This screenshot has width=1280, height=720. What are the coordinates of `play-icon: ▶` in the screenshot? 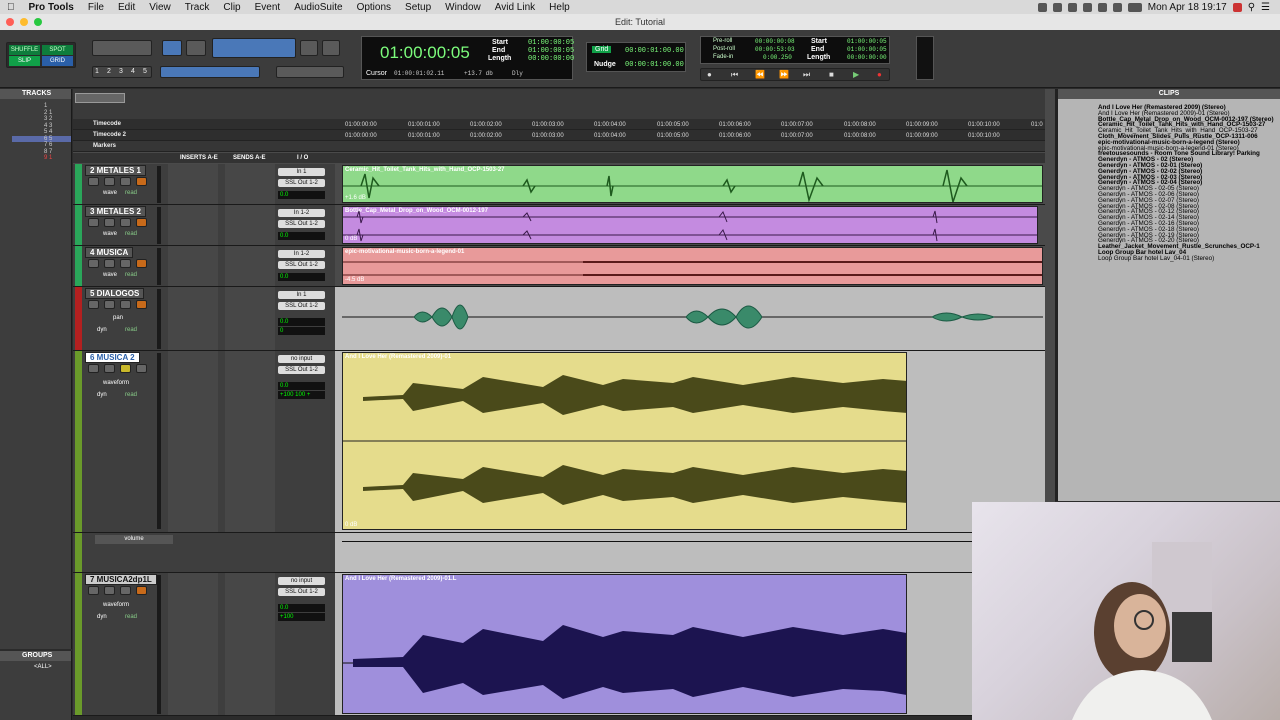 It's located at (856, 74).